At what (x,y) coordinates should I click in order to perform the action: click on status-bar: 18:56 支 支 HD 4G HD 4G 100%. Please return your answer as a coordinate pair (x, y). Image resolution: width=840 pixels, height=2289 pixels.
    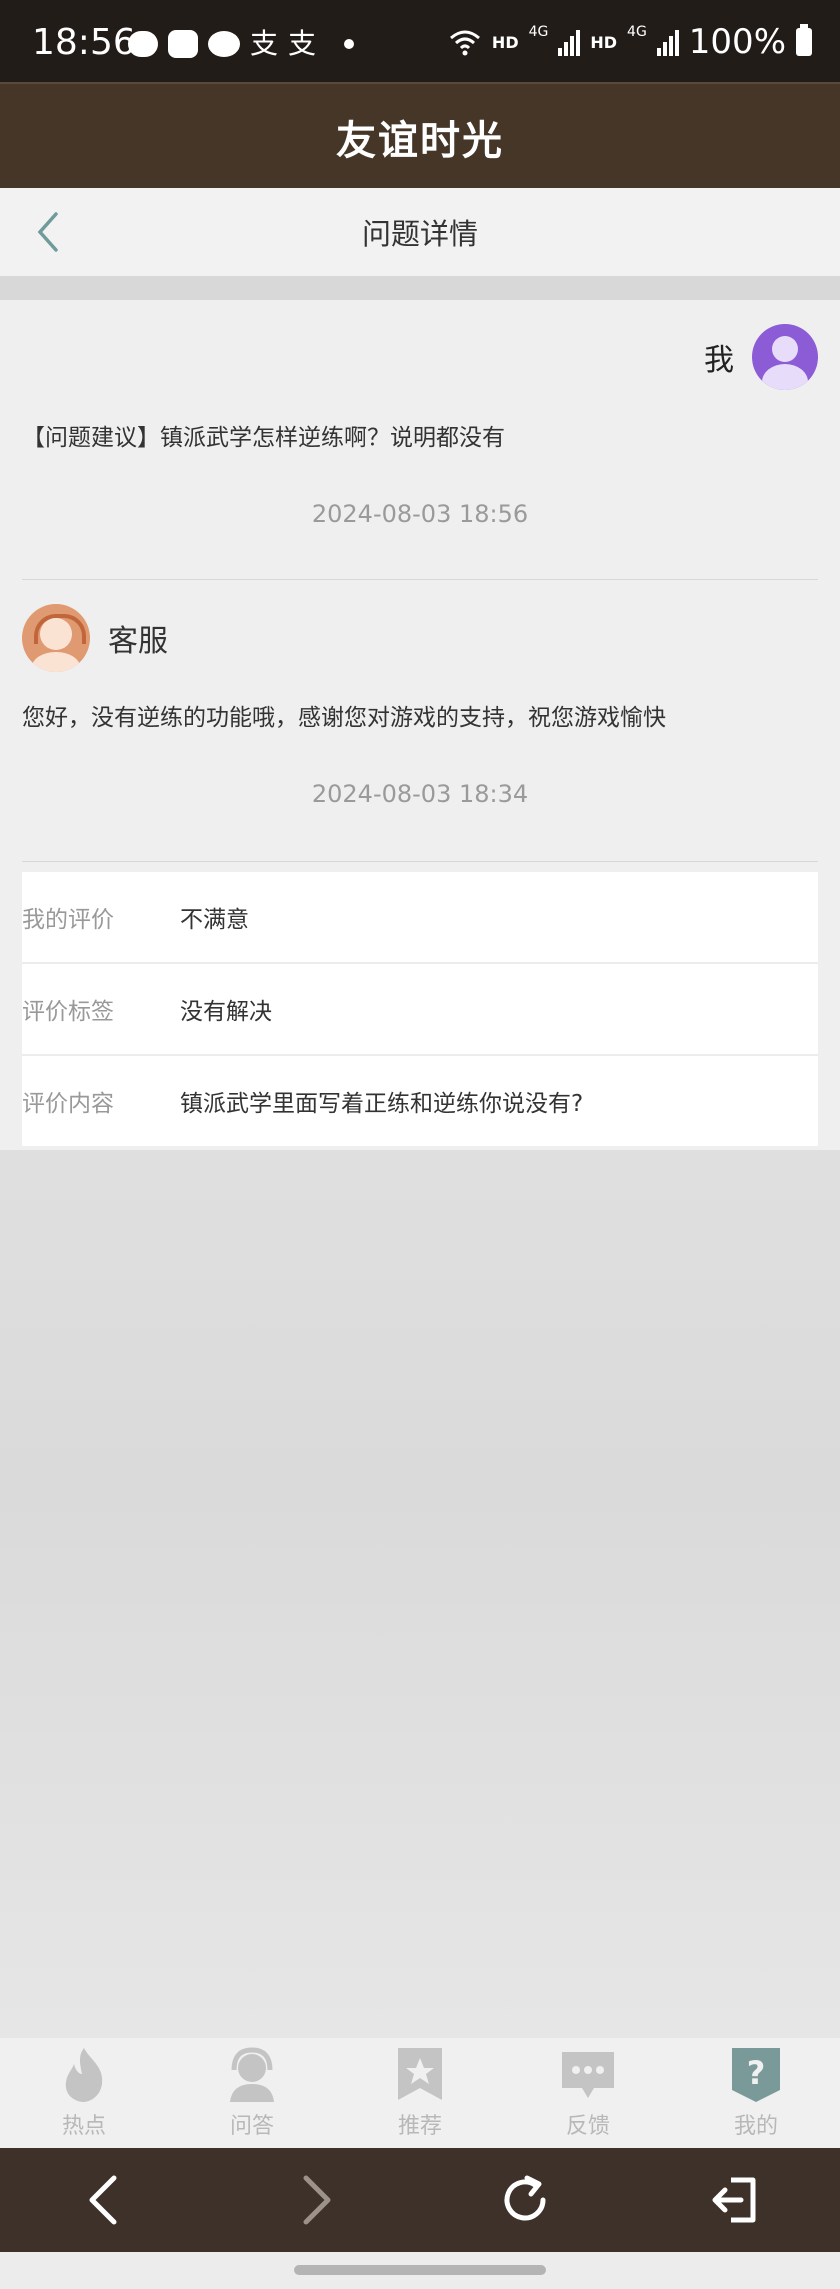
    Looking at the image, I should click on (420, 41).